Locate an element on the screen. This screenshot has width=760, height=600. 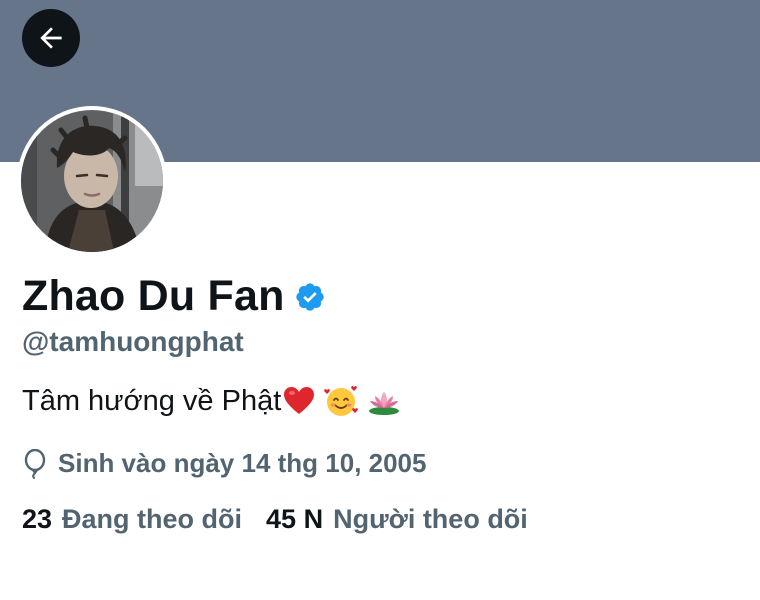
followers-label: Người theo dõi is located at coordinates (430, 519).